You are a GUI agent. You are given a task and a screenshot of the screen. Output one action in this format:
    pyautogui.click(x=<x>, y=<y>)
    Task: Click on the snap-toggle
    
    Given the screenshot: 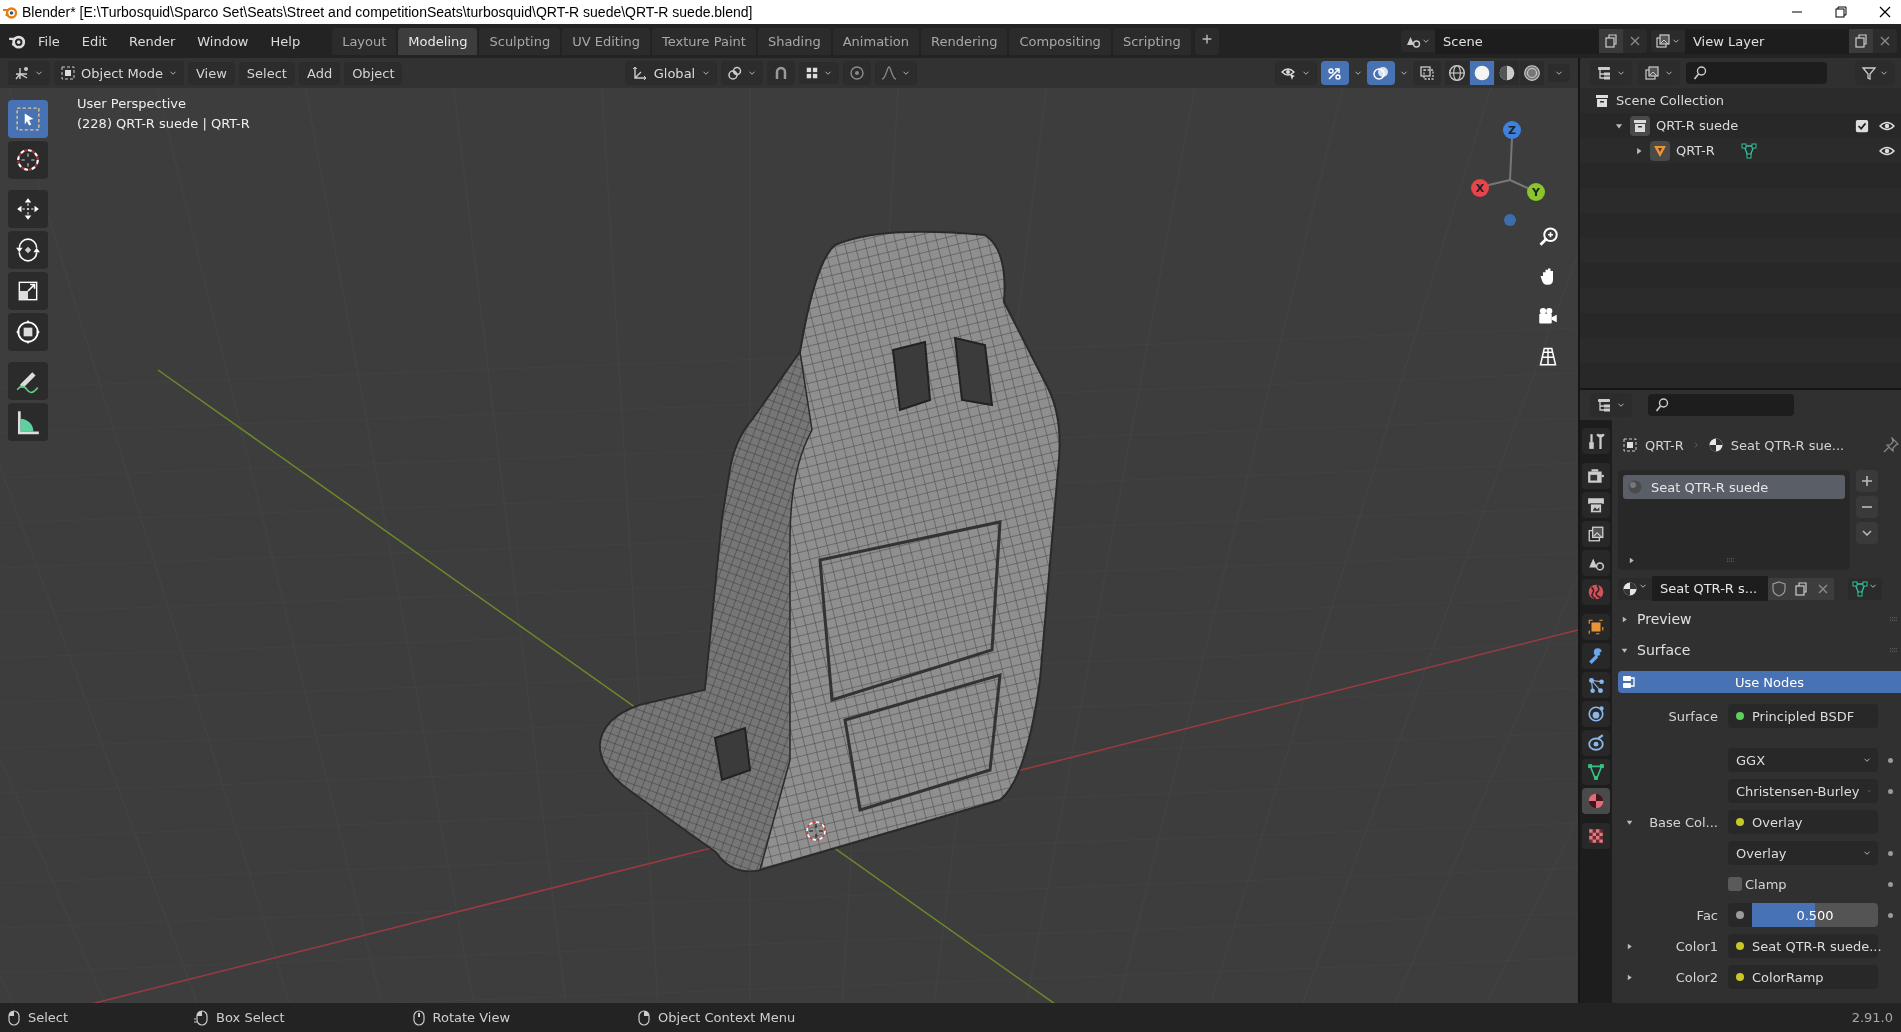 What is the action you would take?
    pyautogui.click(x=781, y=73)
    